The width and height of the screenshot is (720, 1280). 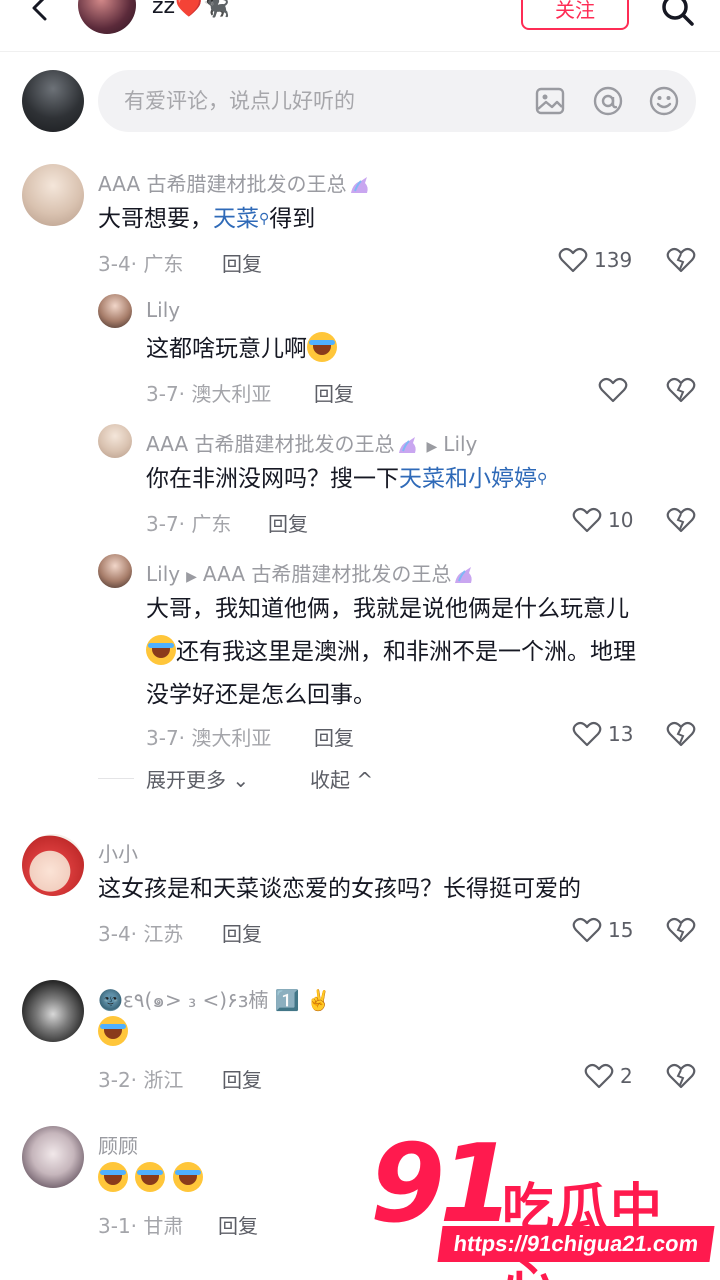 I want to click on watermark-url: https://91chigua21.com, so click(x=576, y=1244).